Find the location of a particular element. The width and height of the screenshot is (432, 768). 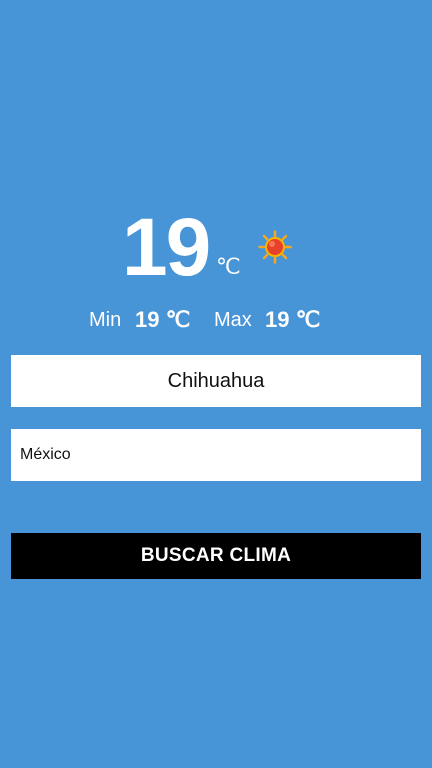

max-value: 19 ℃ is located at coordinates (293, 319).